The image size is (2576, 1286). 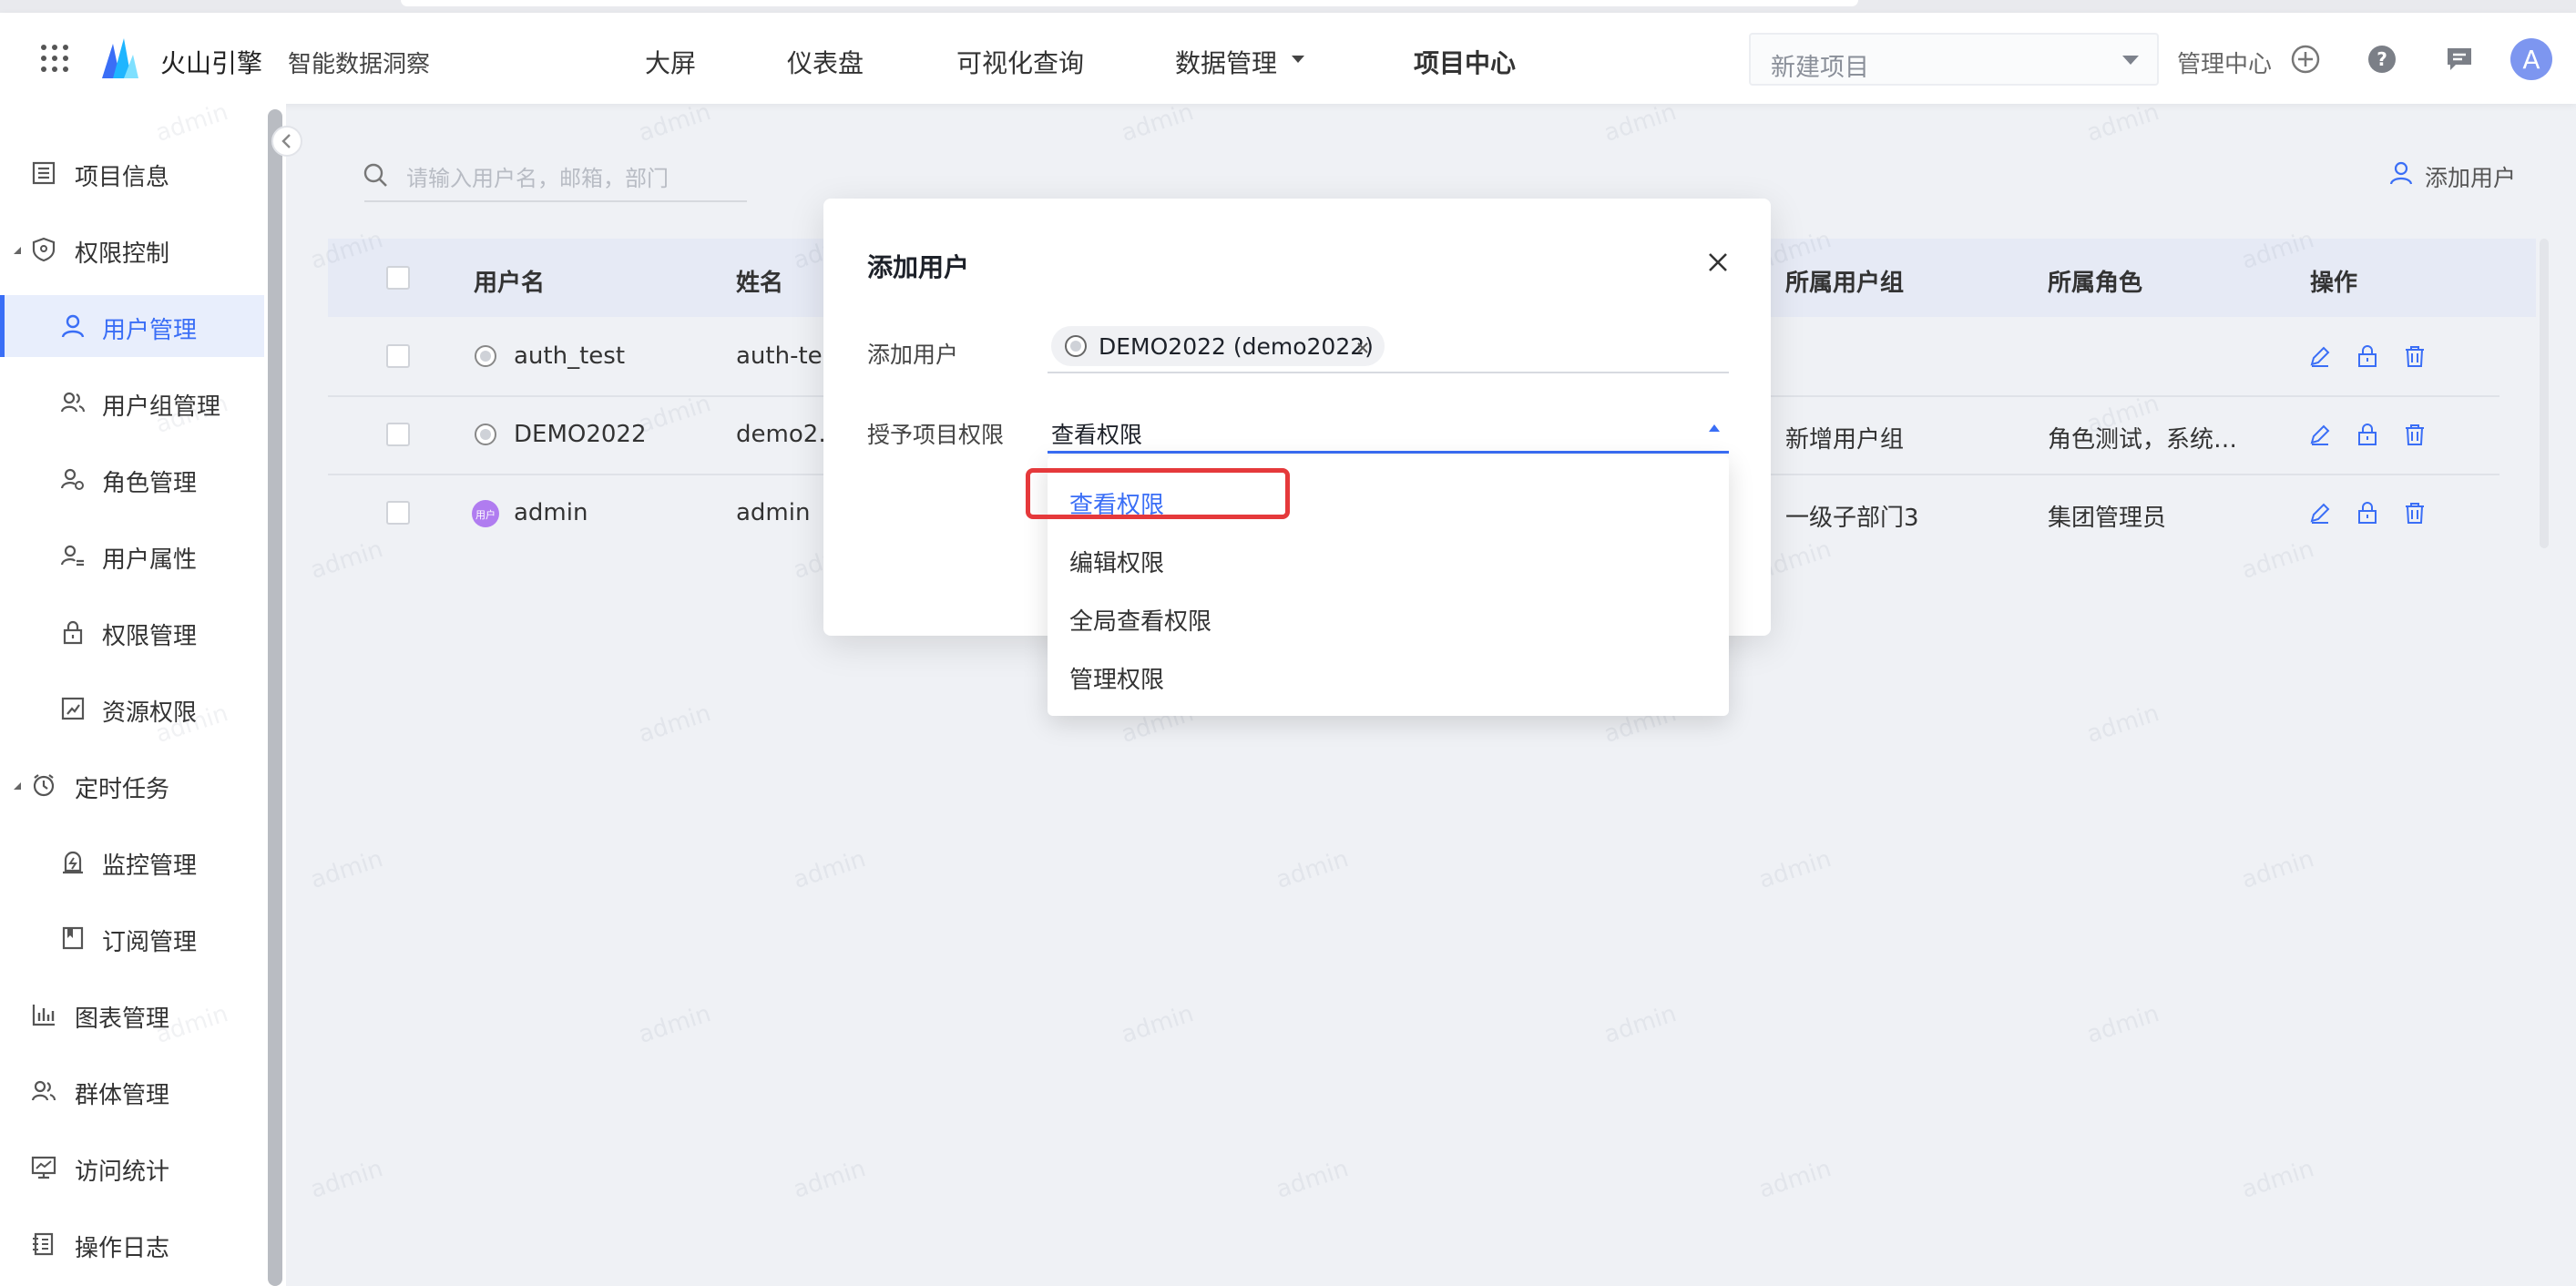 I want to click on close-icon, so click(x=1718, y=262).